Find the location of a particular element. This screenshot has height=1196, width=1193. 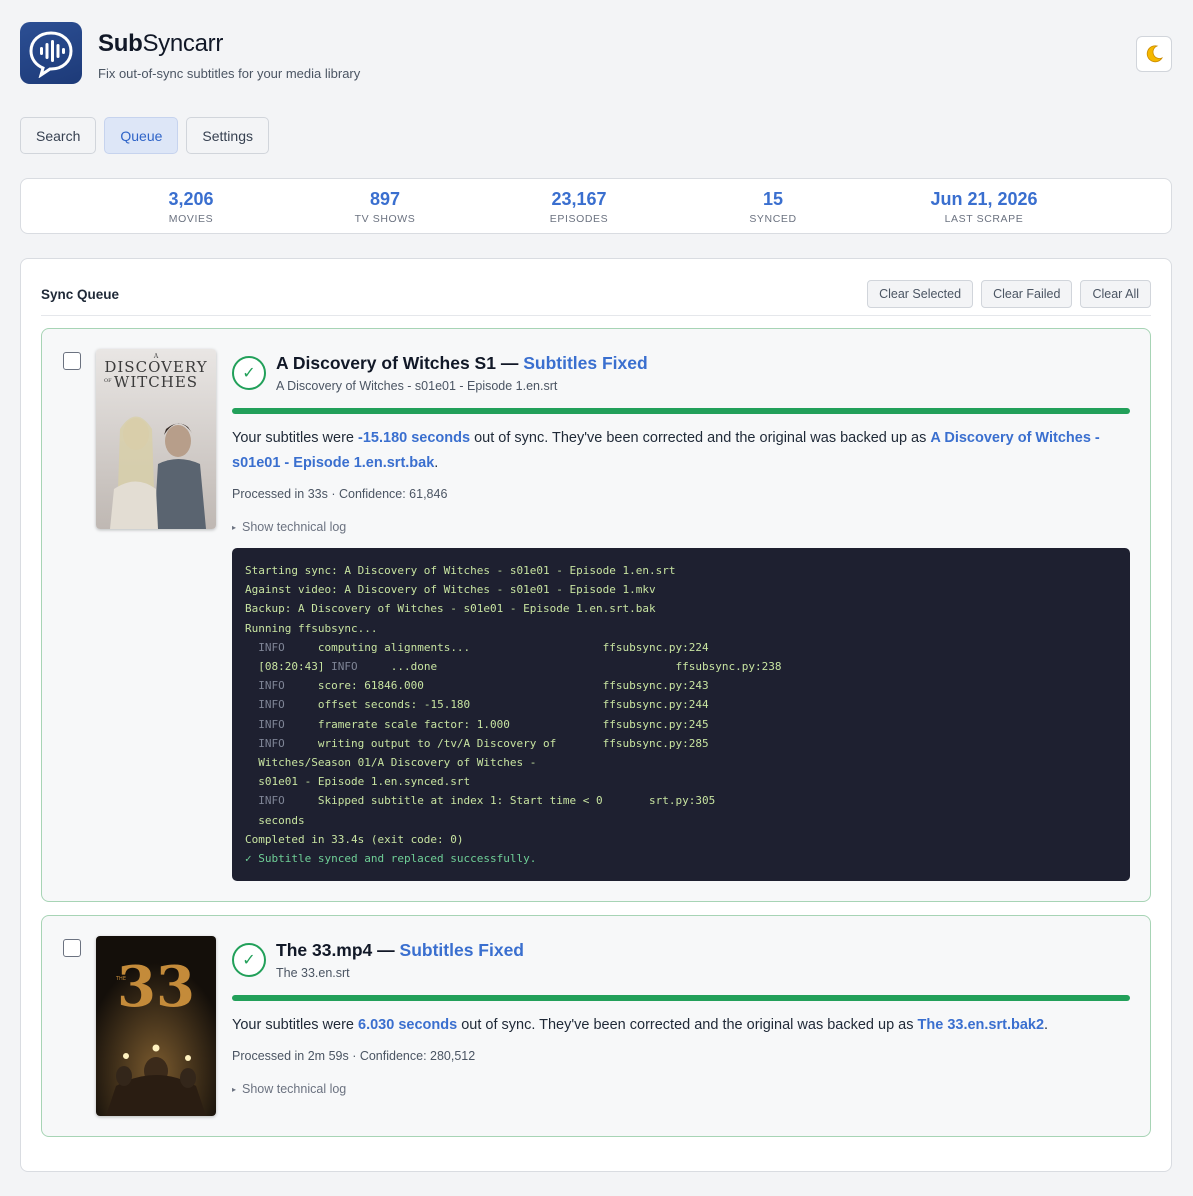

log-line: Completed in 33.4s (exit code: 0) is located at coordinates (354, 839).